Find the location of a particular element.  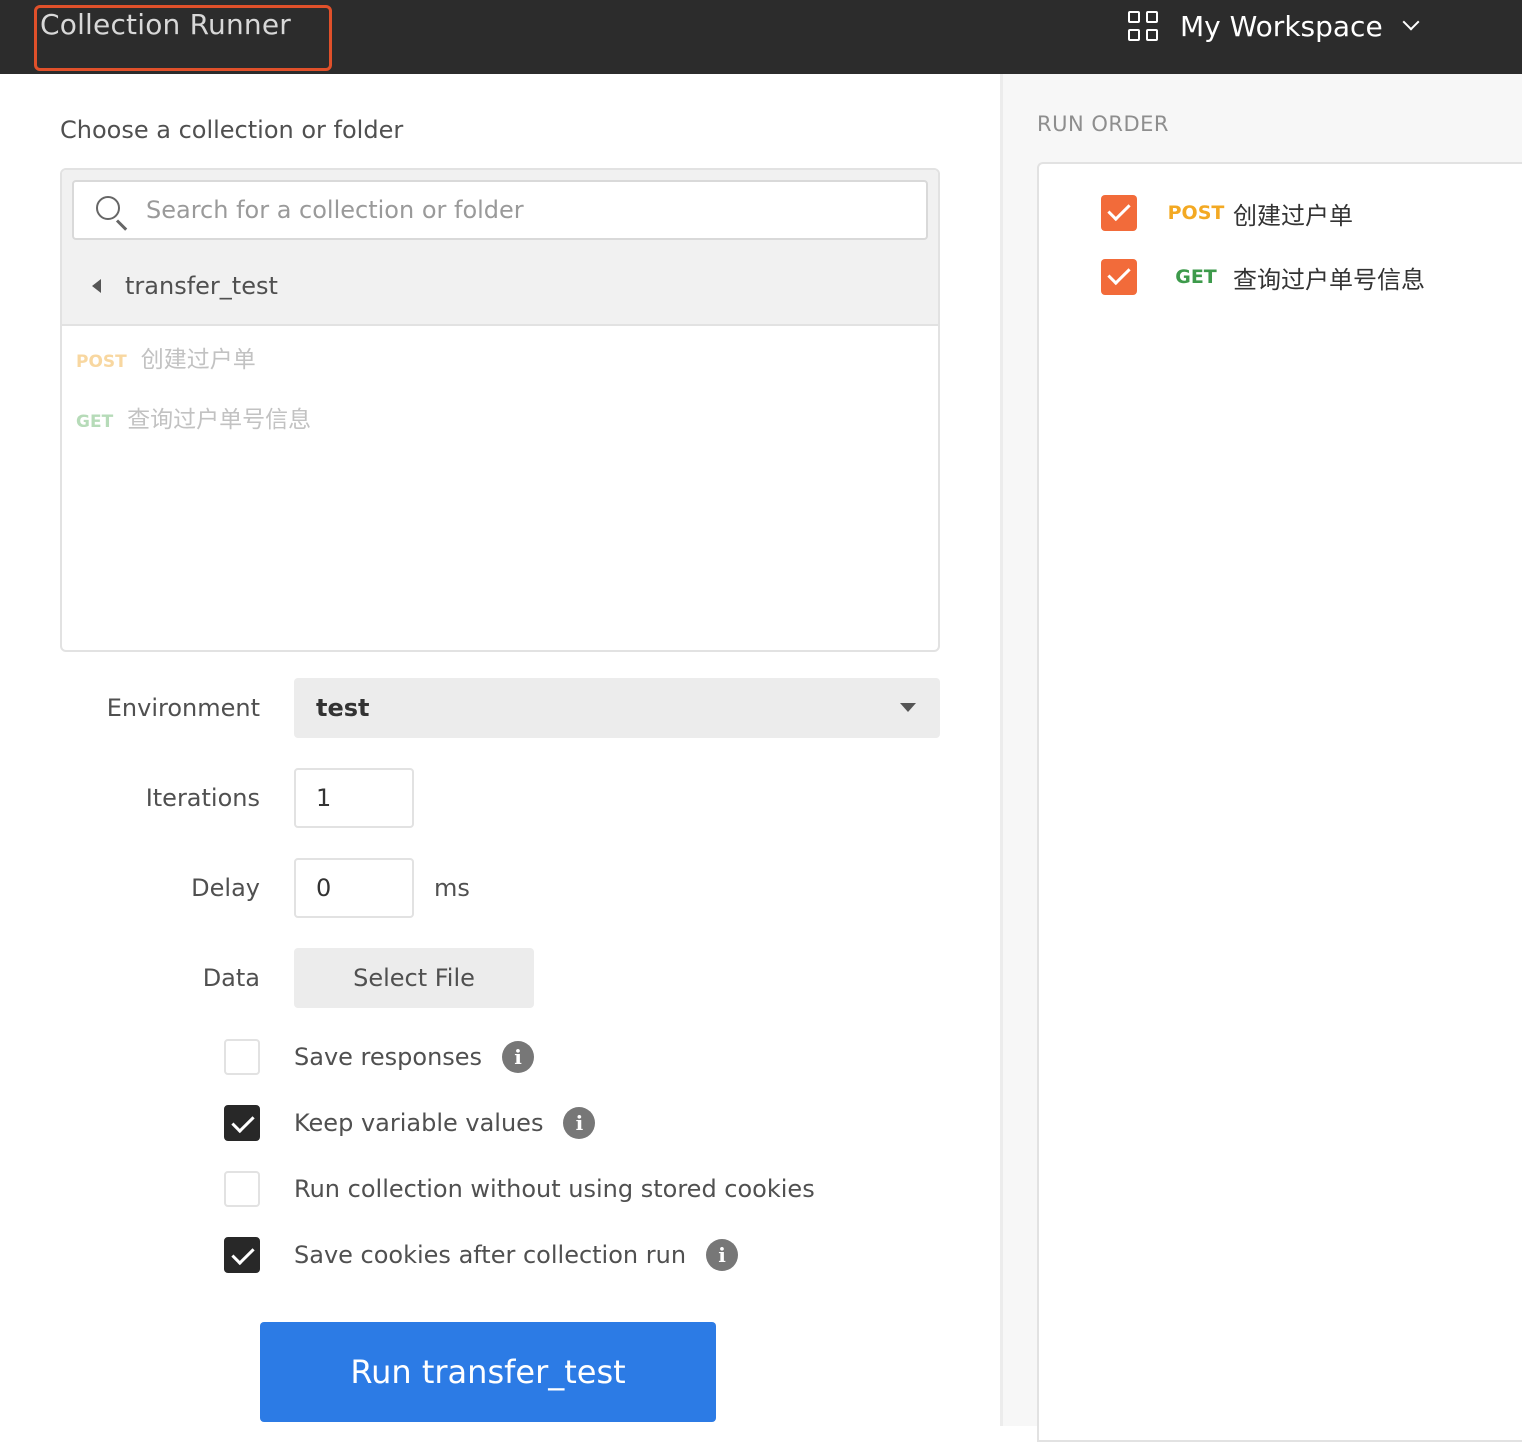

search-icon is located at coordinates (108, 208).